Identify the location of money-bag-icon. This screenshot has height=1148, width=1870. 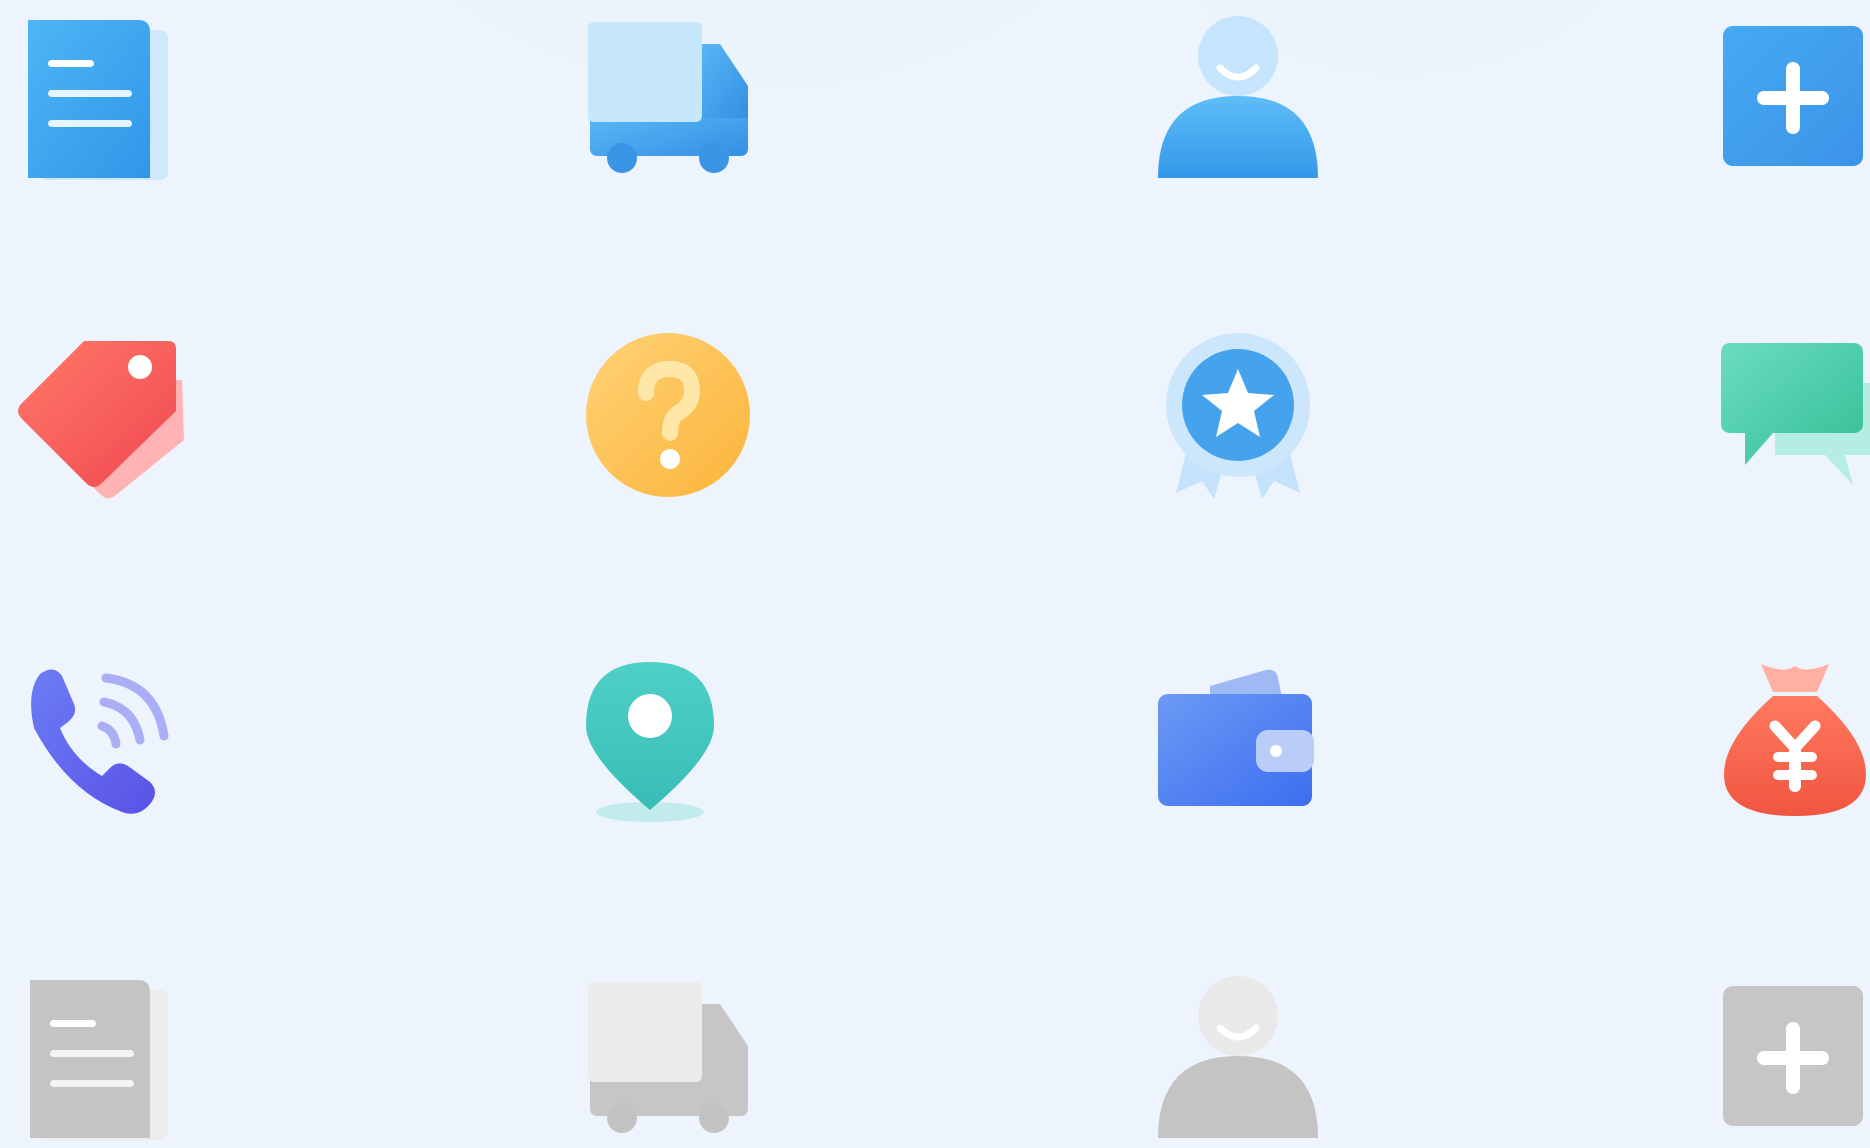
(1787, 738).